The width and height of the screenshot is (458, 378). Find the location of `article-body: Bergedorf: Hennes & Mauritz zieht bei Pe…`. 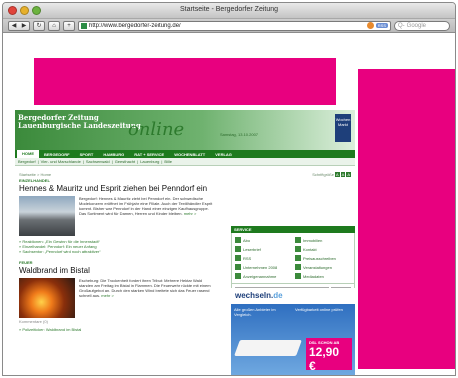

article-body: Bergedorf: Hennes & Mauritz zieht bei Pe… is located at coordinates (117, 216).